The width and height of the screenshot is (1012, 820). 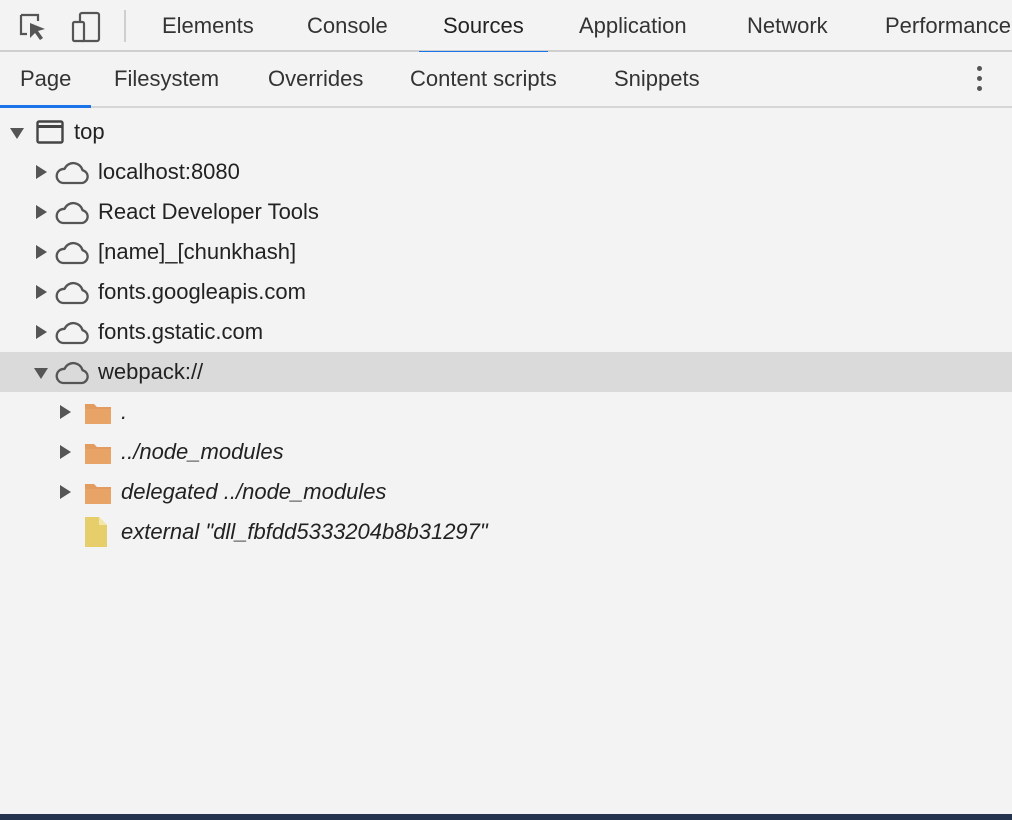 What do you see at coordinates (89, 131) in the screenshot?
I see `tree-label: top` at bounding box center [89, 131].